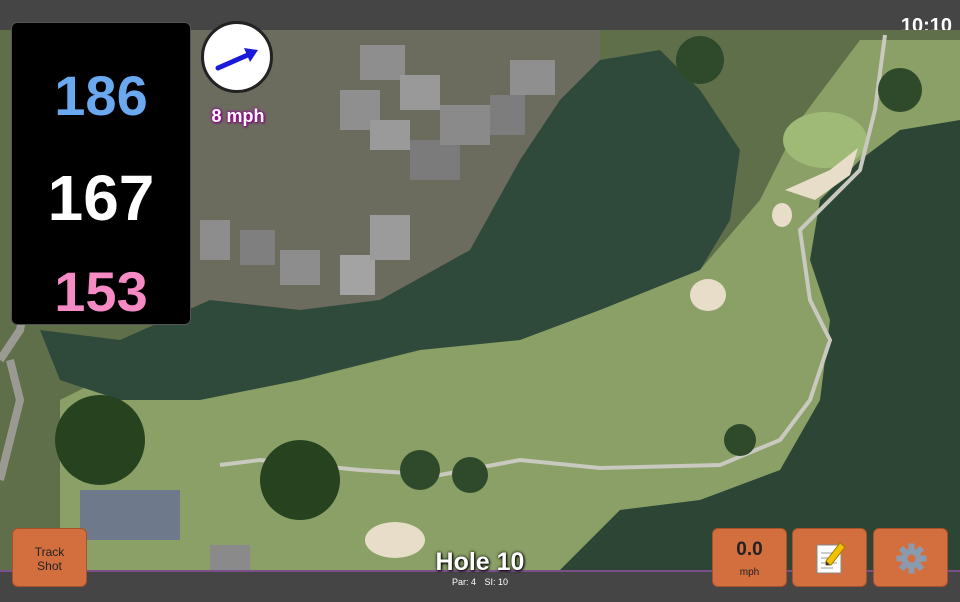  I want to click on speed-unit: mph, so click(749, 572).